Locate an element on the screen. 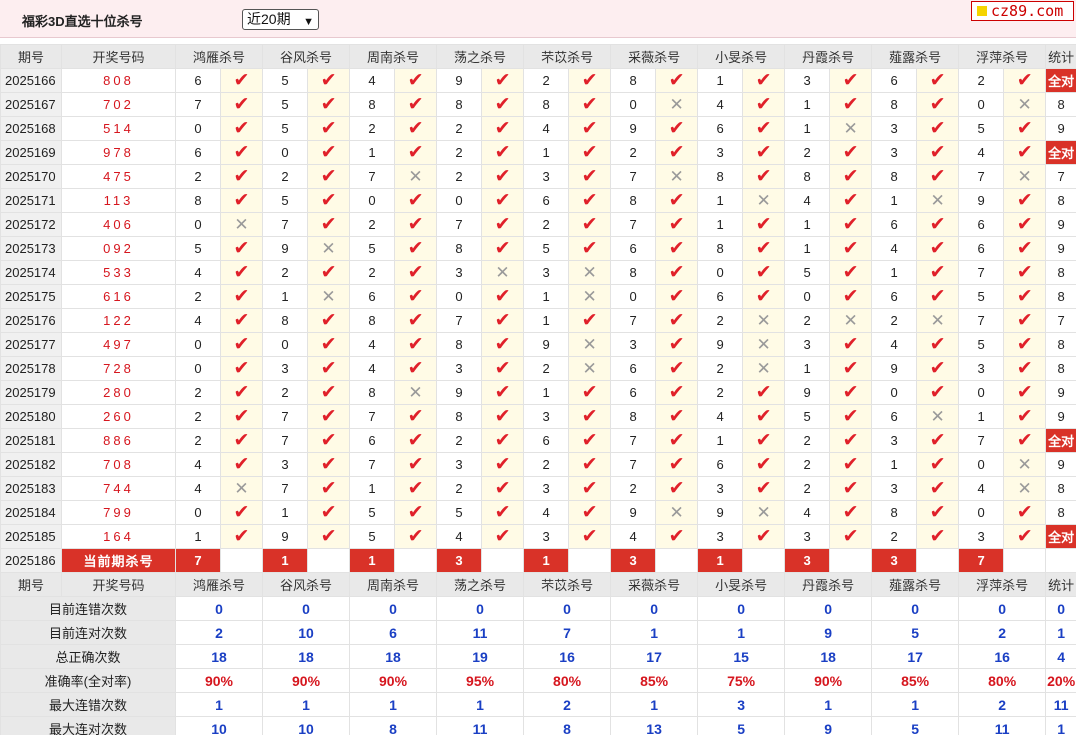 The width and height of the screenshot is (1076, 735). kill-number-cell: 5 is located at coordinates (459, 512).